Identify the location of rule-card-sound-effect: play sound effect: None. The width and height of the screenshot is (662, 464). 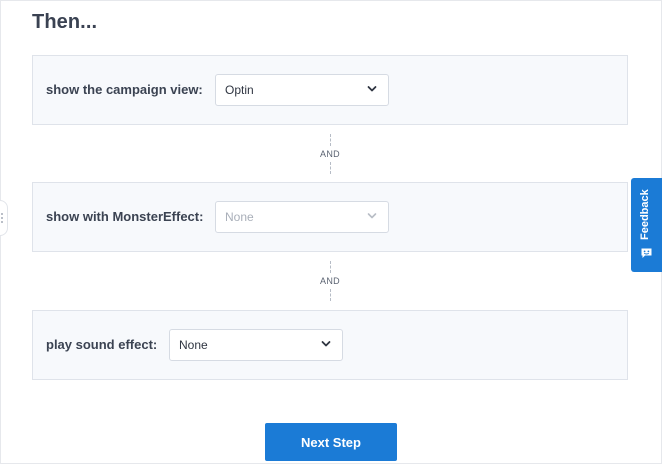
(330, 345).